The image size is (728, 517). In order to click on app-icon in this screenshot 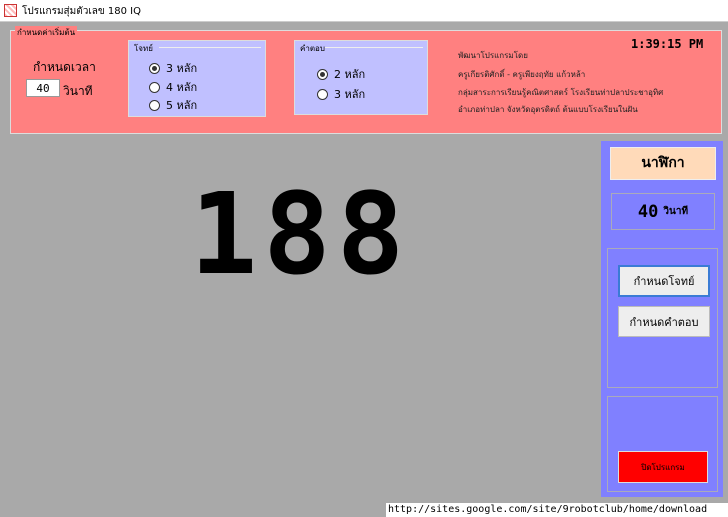, I will do `click(10, 10)`.